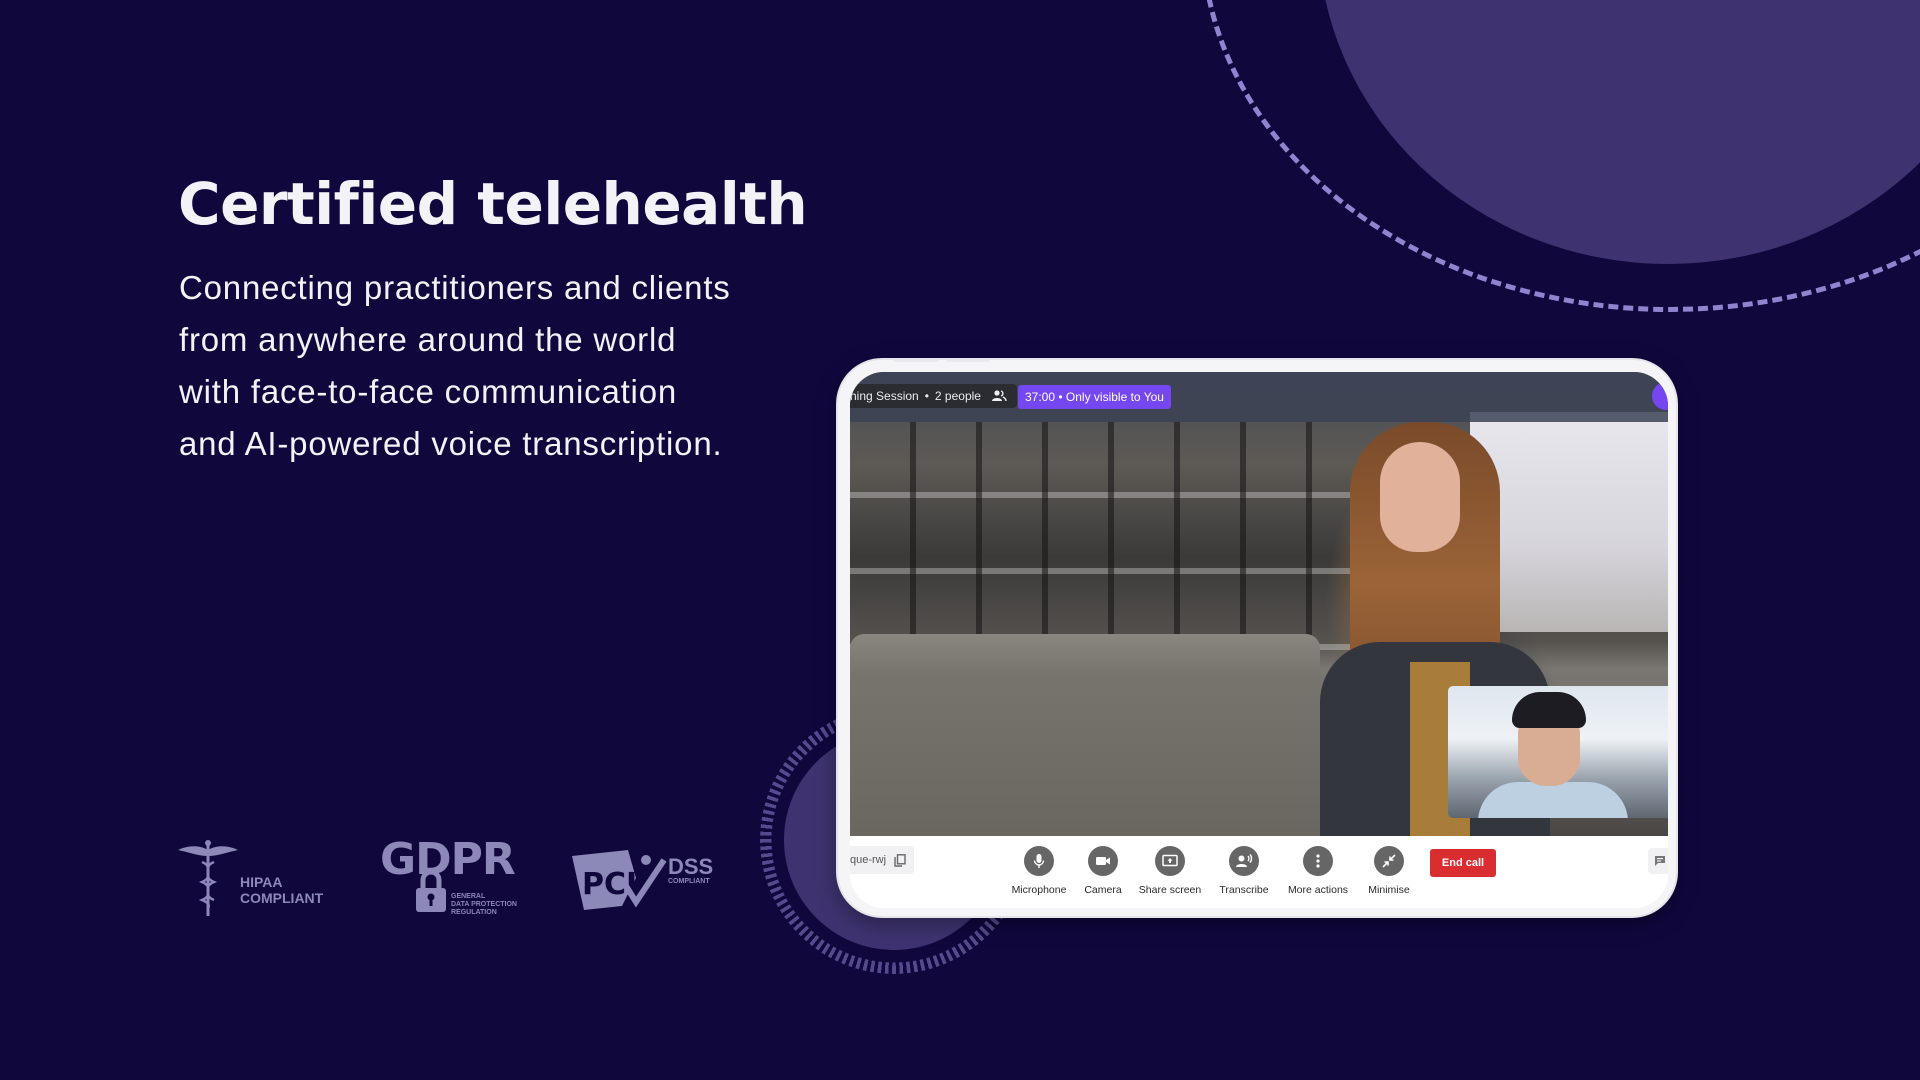  What do you see at coordinates (1389, 861) in the screenshot?
I see `minimise-icon` at bounding box center [1389, 861].